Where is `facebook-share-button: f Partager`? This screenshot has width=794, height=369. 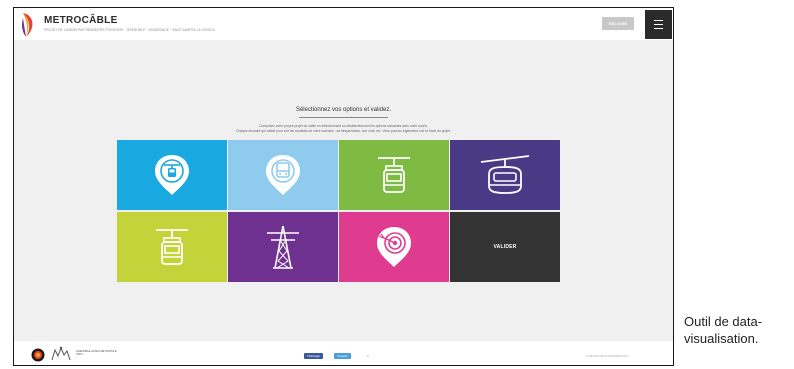
facebook-share-button: f Partager is located at coordinates (314, 356).